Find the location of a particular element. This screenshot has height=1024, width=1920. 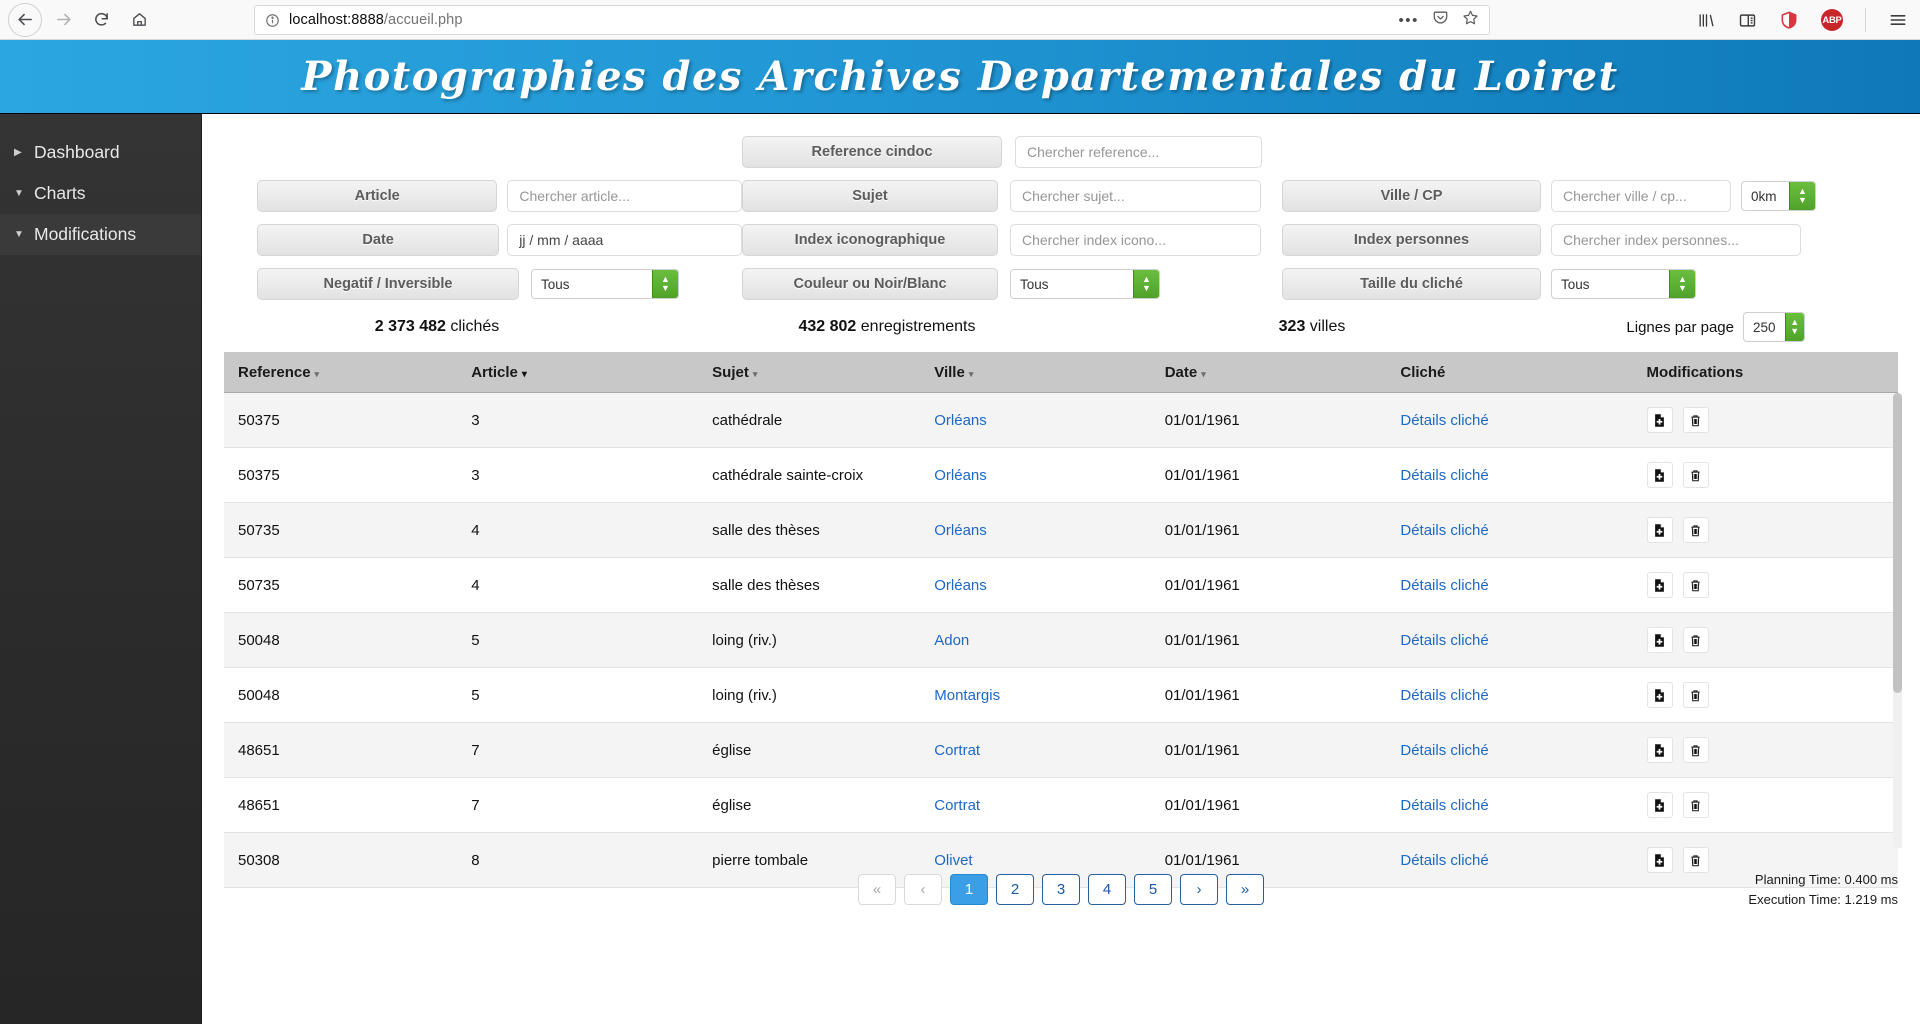

sidebar-item-dashboard: ▶ Dashboard is located at coordinates (100, 152).